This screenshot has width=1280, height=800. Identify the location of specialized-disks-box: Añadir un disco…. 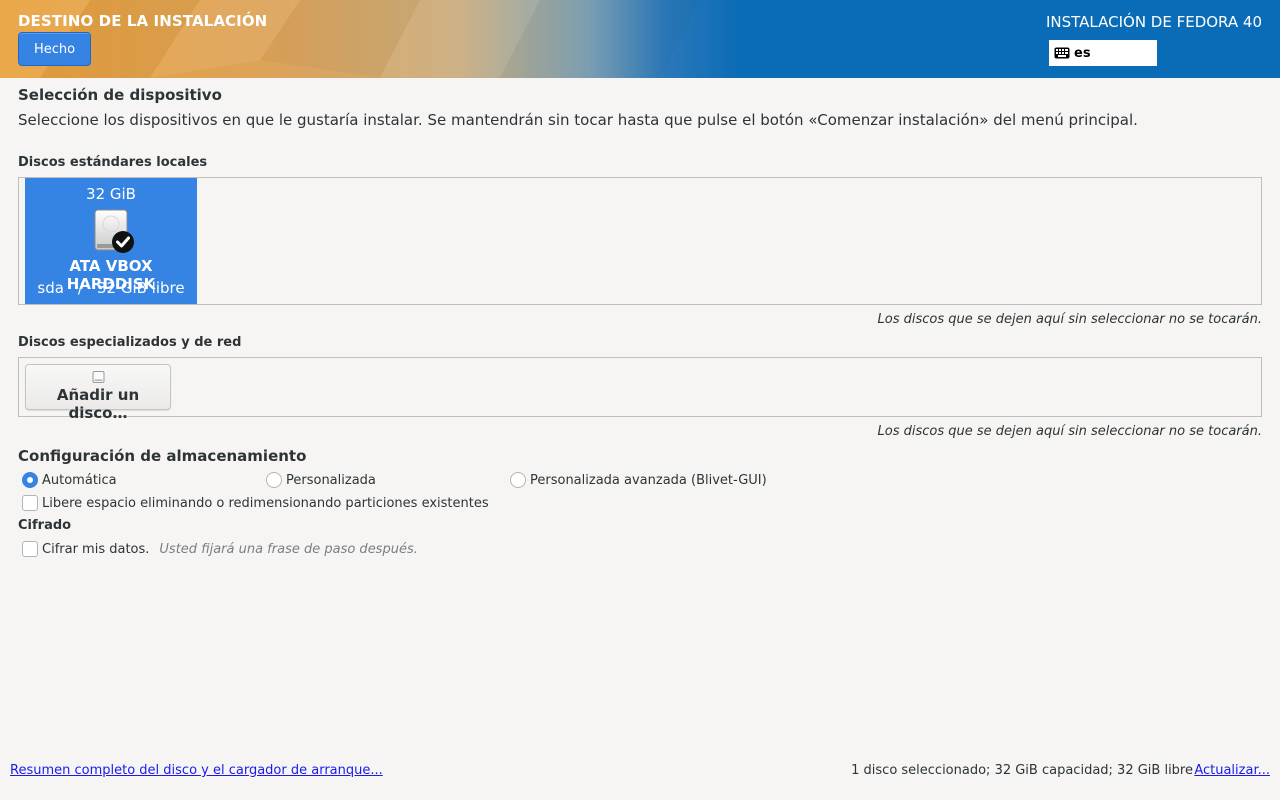
(640, 389).